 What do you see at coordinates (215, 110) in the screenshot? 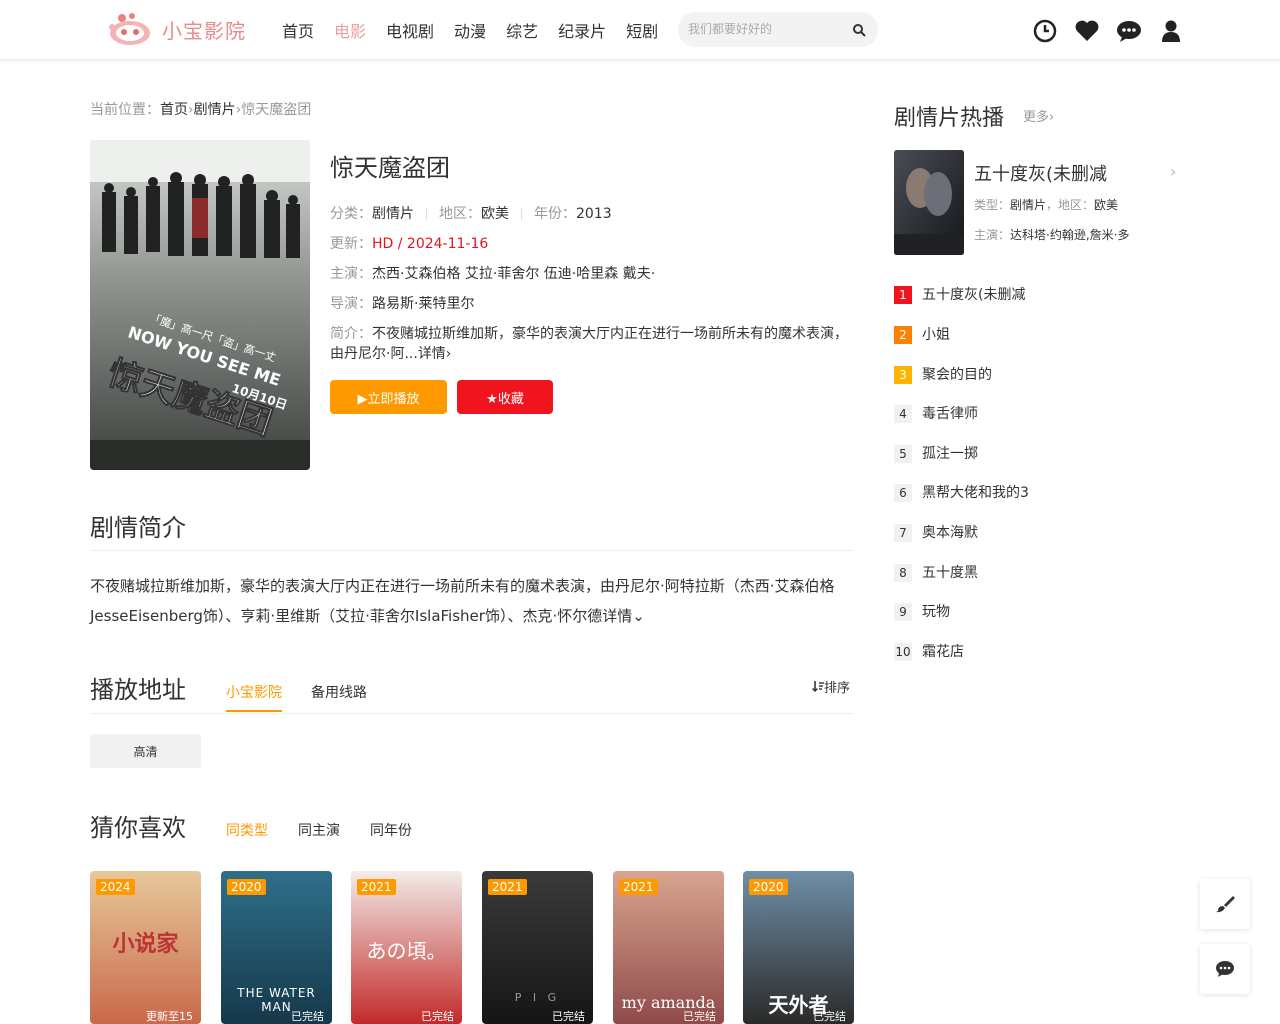
I see `breadcrumb-category: 剧情片` at bounding box center [215, 110].